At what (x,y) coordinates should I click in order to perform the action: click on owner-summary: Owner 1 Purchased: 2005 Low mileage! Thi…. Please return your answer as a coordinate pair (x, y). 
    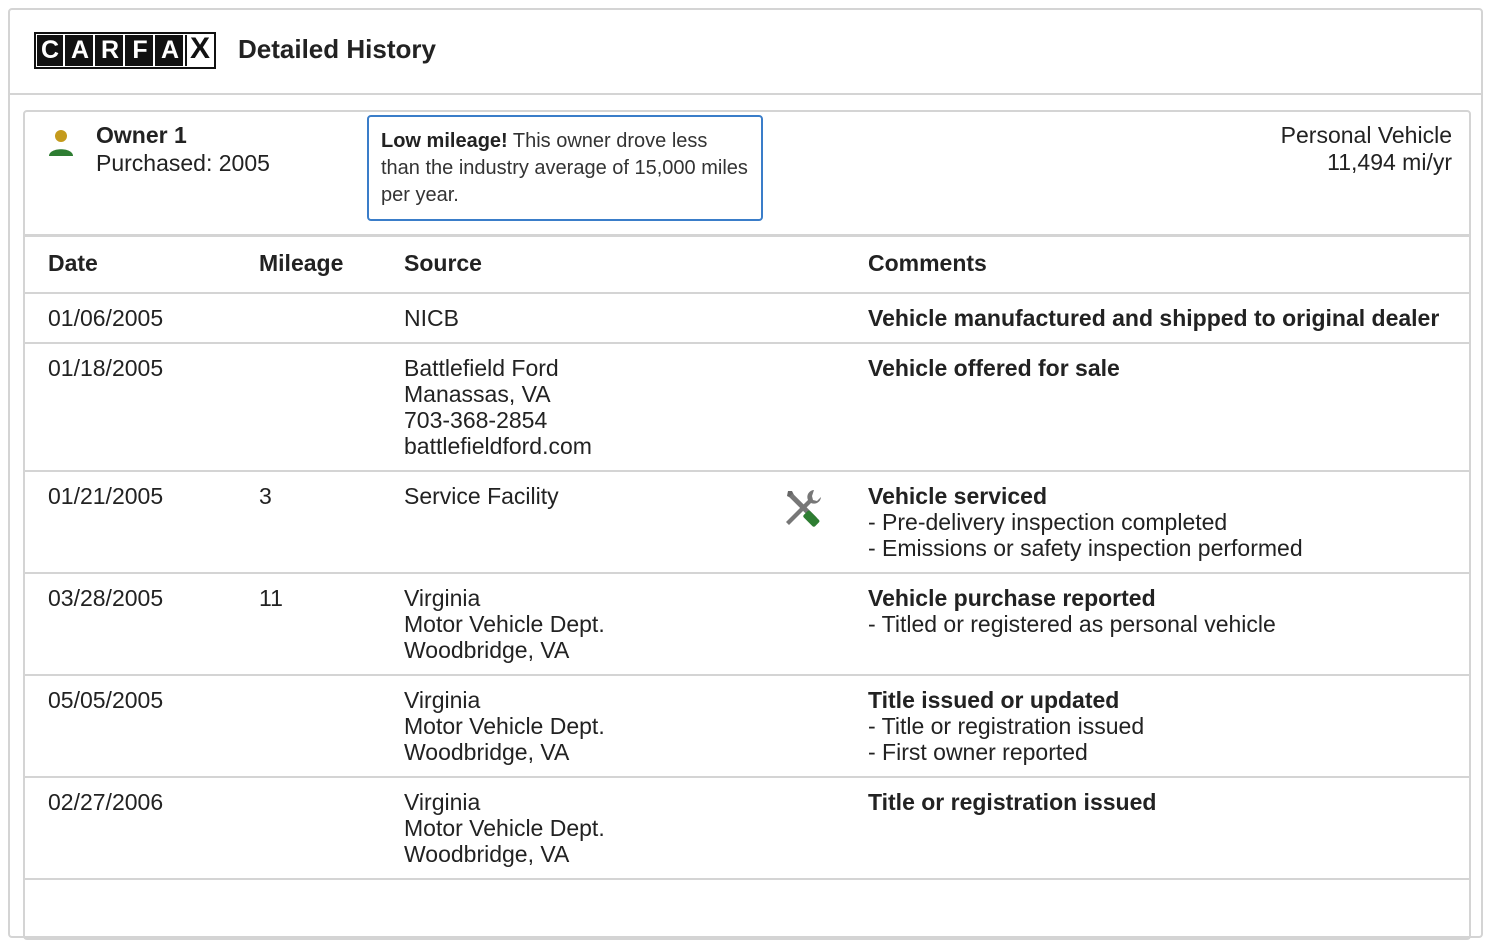
    Looking at the image, I should click on (747, 174).